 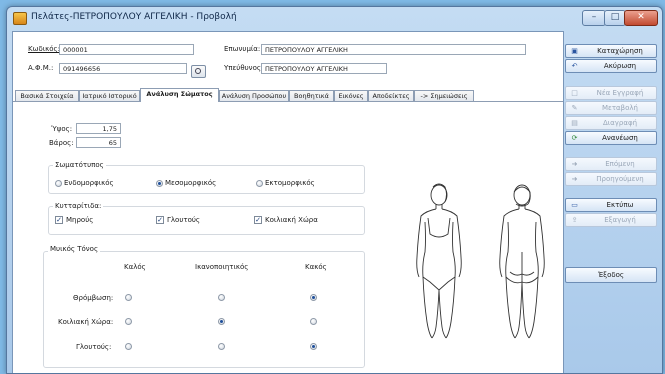 What do you see at coordinates (574, 66) in the screenshot?
I see `undo-icon: ↶` at bounding box center [574, 66].